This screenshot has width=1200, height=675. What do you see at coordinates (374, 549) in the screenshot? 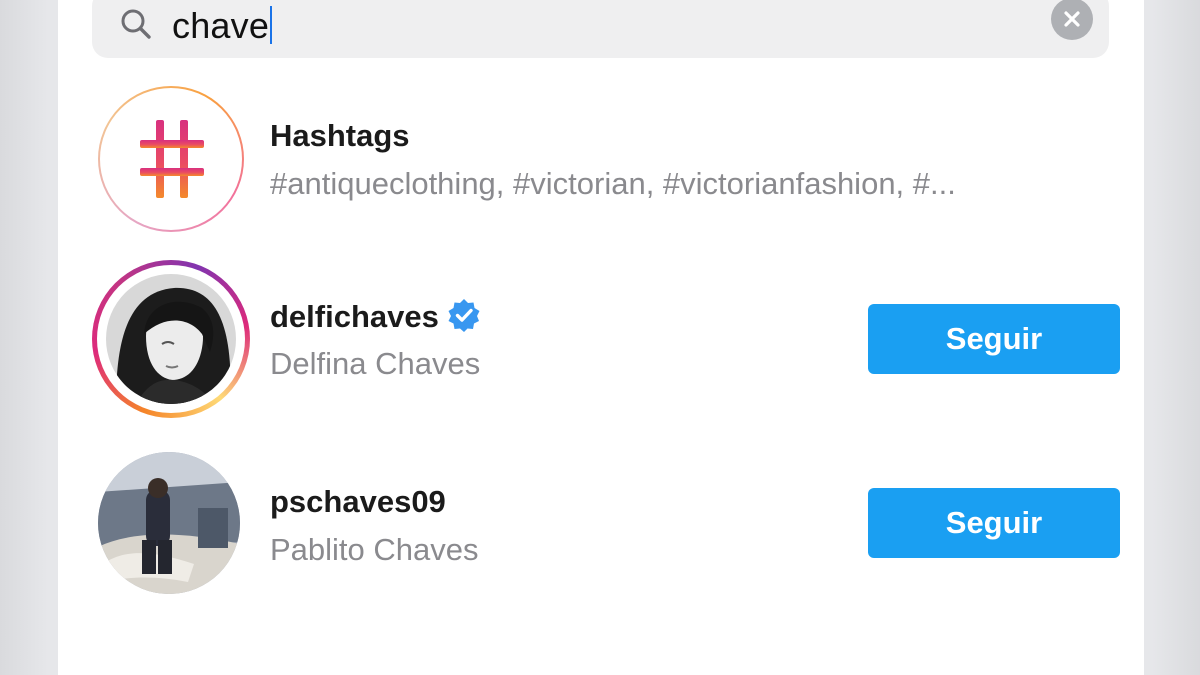
I see `full-name: Pablito Chaves` at bounding box center [374, 549].